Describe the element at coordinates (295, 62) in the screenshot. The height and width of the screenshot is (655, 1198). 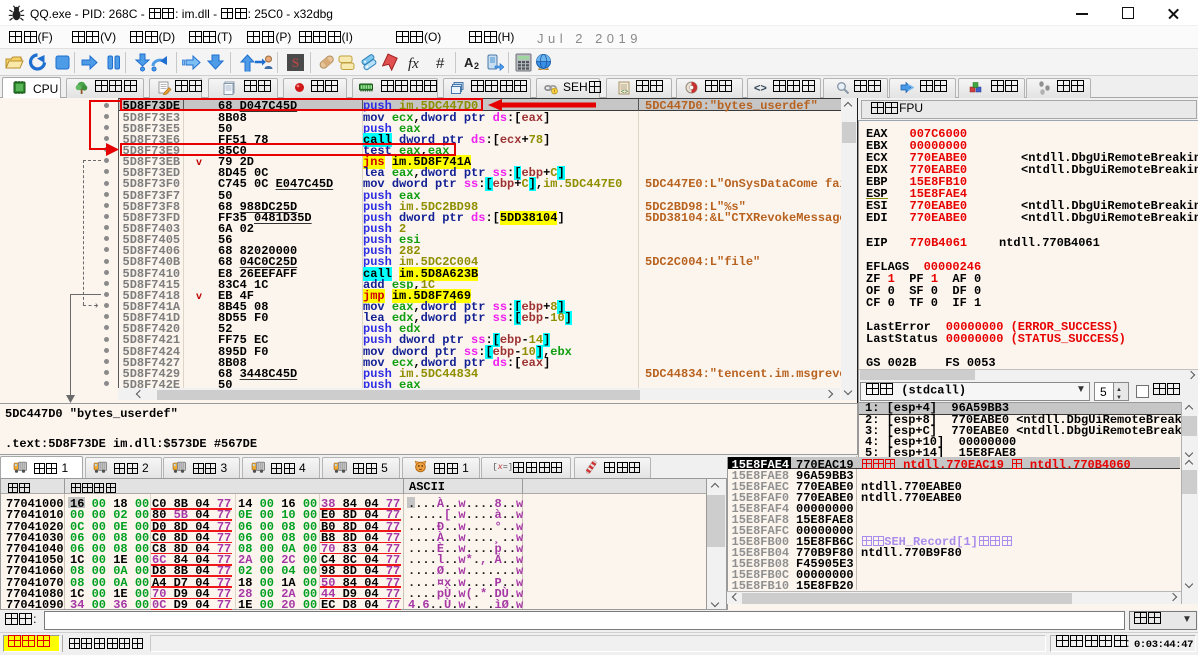
I see `svg-text: S` at that location.